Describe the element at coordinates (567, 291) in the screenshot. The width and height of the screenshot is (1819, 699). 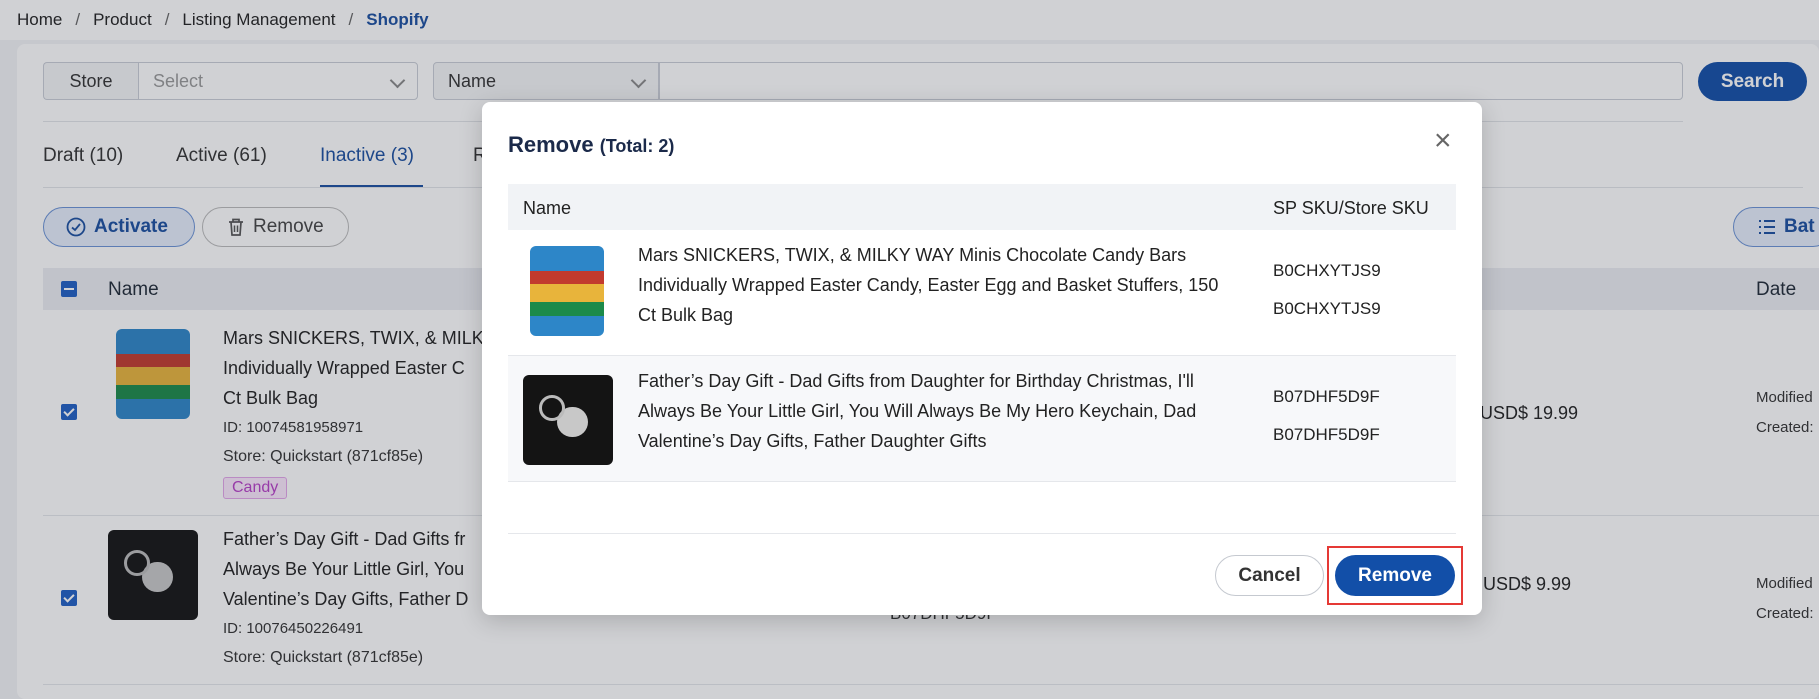
I see `product-image-candy` at that location.